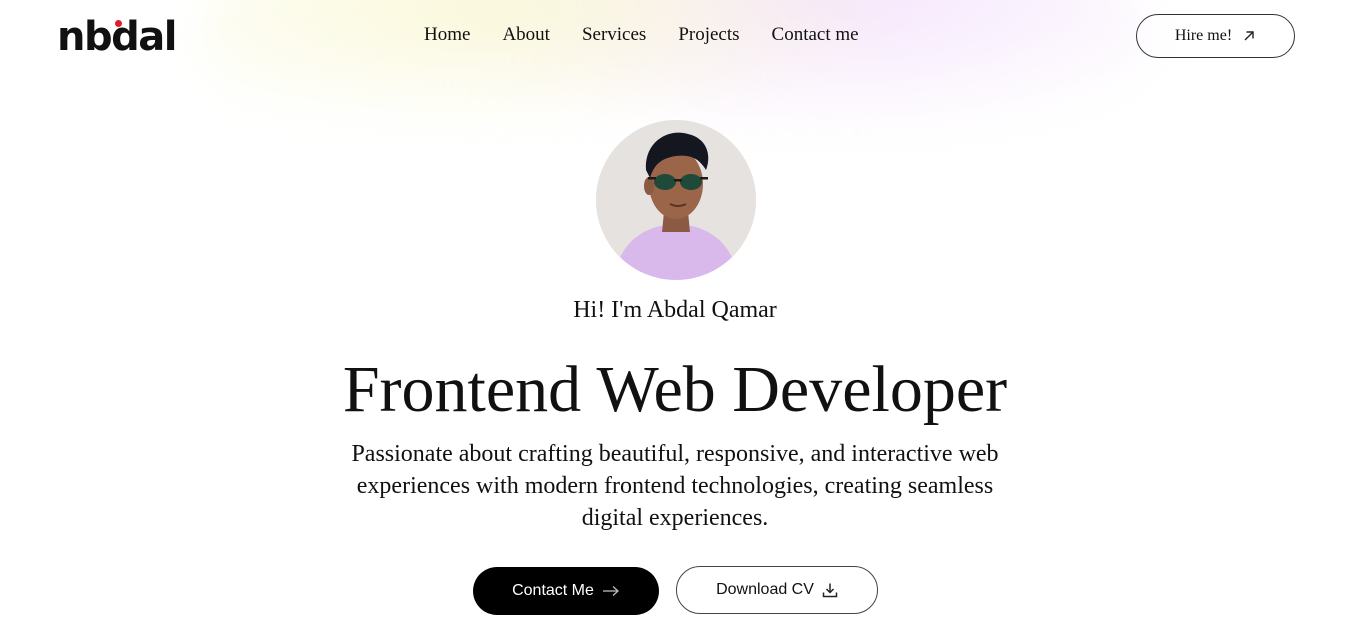 The width and height of the screenshot is (1350, 640). I want to click on greeting-text: Hi! I'm Abdal Qamar, so click(675, 310).